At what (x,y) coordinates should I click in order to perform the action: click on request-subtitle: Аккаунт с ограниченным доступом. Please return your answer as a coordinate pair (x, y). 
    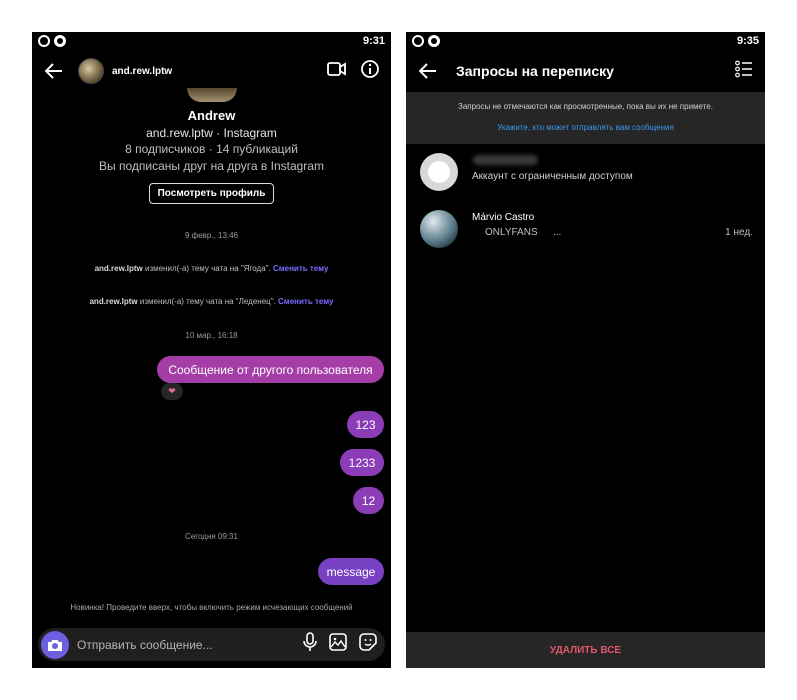
    Looking at the image, I should click on (552, 176).